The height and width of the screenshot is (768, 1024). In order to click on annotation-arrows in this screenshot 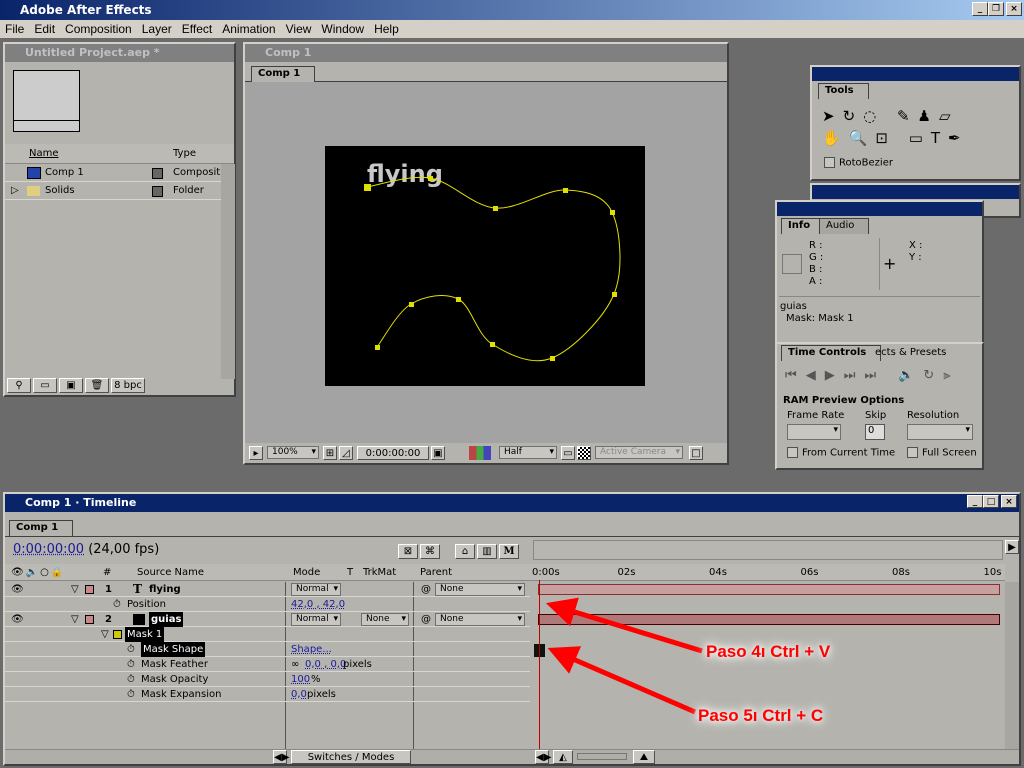, I will do `click(624, 656)`.